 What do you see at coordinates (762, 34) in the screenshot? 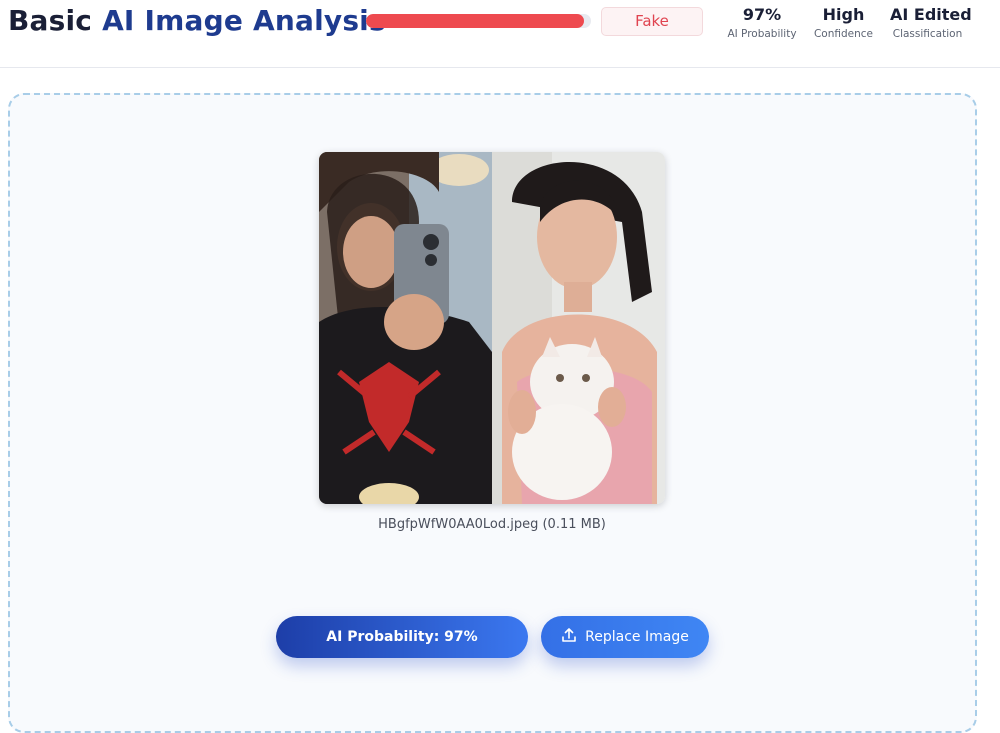
I see `stat-ai-probability-label: AI Probability` at bounding box center [762, 34].